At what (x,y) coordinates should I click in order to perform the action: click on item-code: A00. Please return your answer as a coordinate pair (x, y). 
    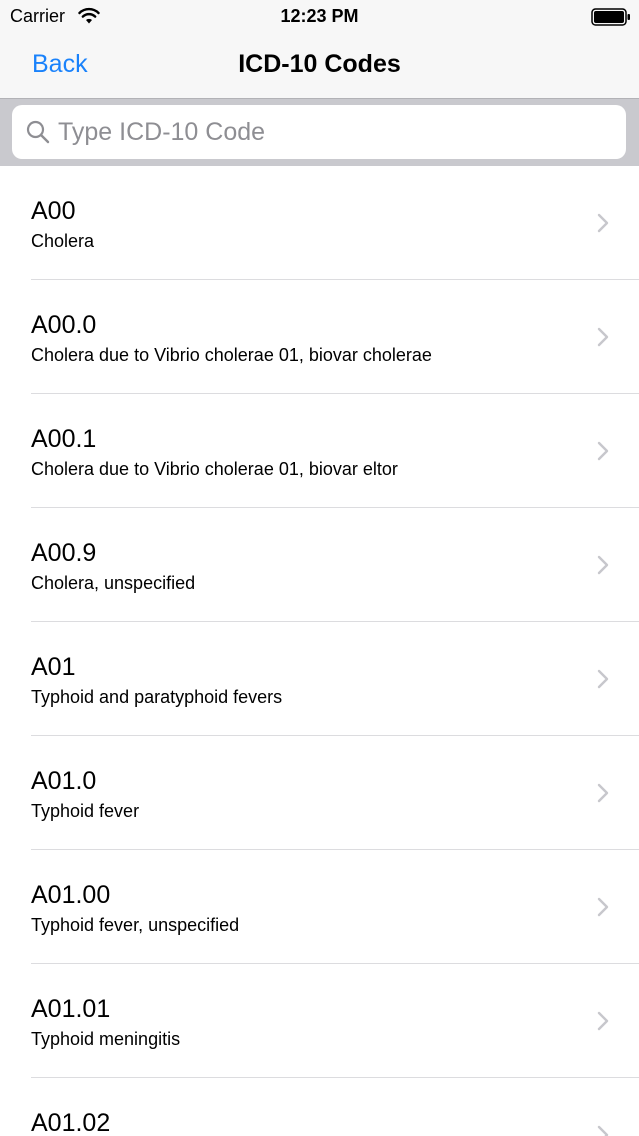
    Looking at the image, I should click on (53, 211).